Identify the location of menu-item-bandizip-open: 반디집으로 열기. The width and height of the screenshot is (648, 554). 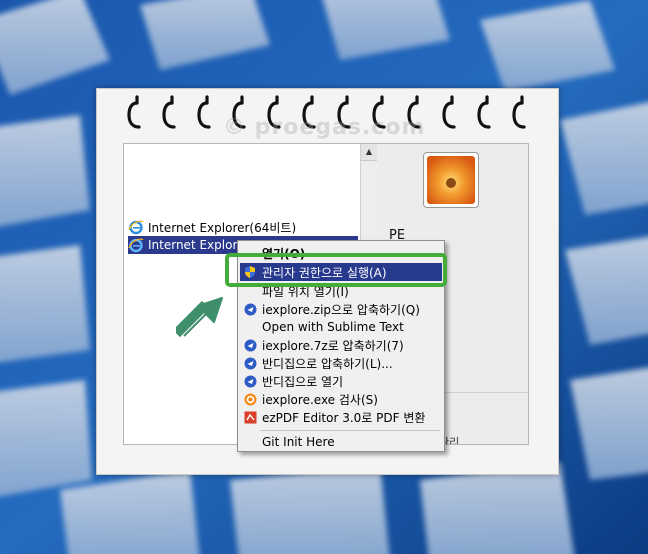
(341, 381).